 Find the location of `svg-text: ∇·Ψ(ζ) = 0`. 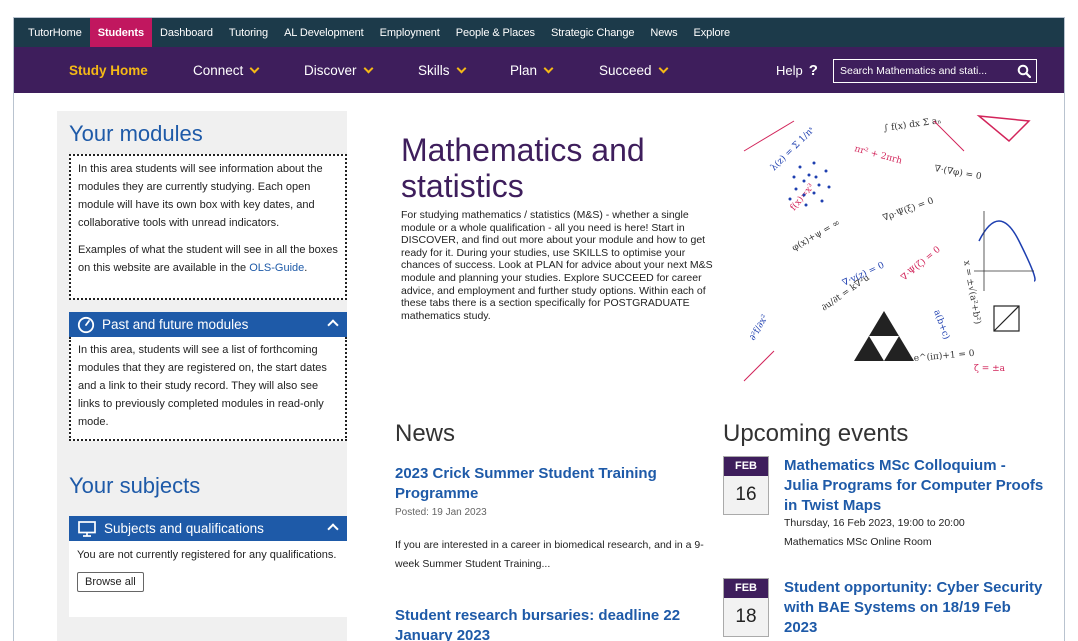

svg-text: ∇·Ψ(ζ) = 0 is located at coordinates (921, 263).